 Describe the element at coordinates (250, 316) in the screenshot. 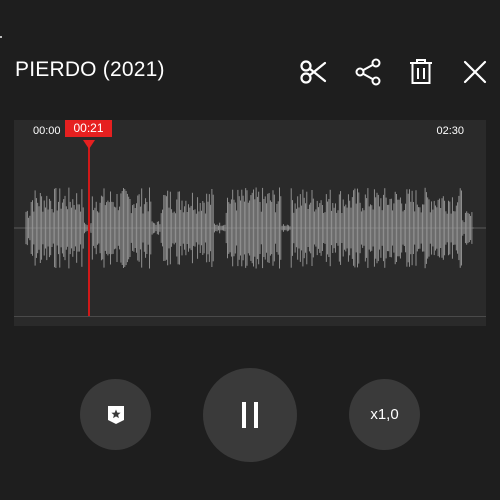

I see `waveform-baseline` at that location.